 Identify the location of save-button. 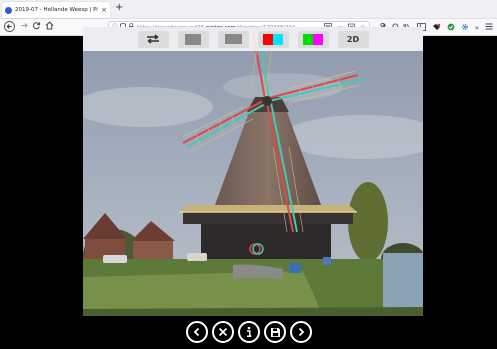
(275, 332).